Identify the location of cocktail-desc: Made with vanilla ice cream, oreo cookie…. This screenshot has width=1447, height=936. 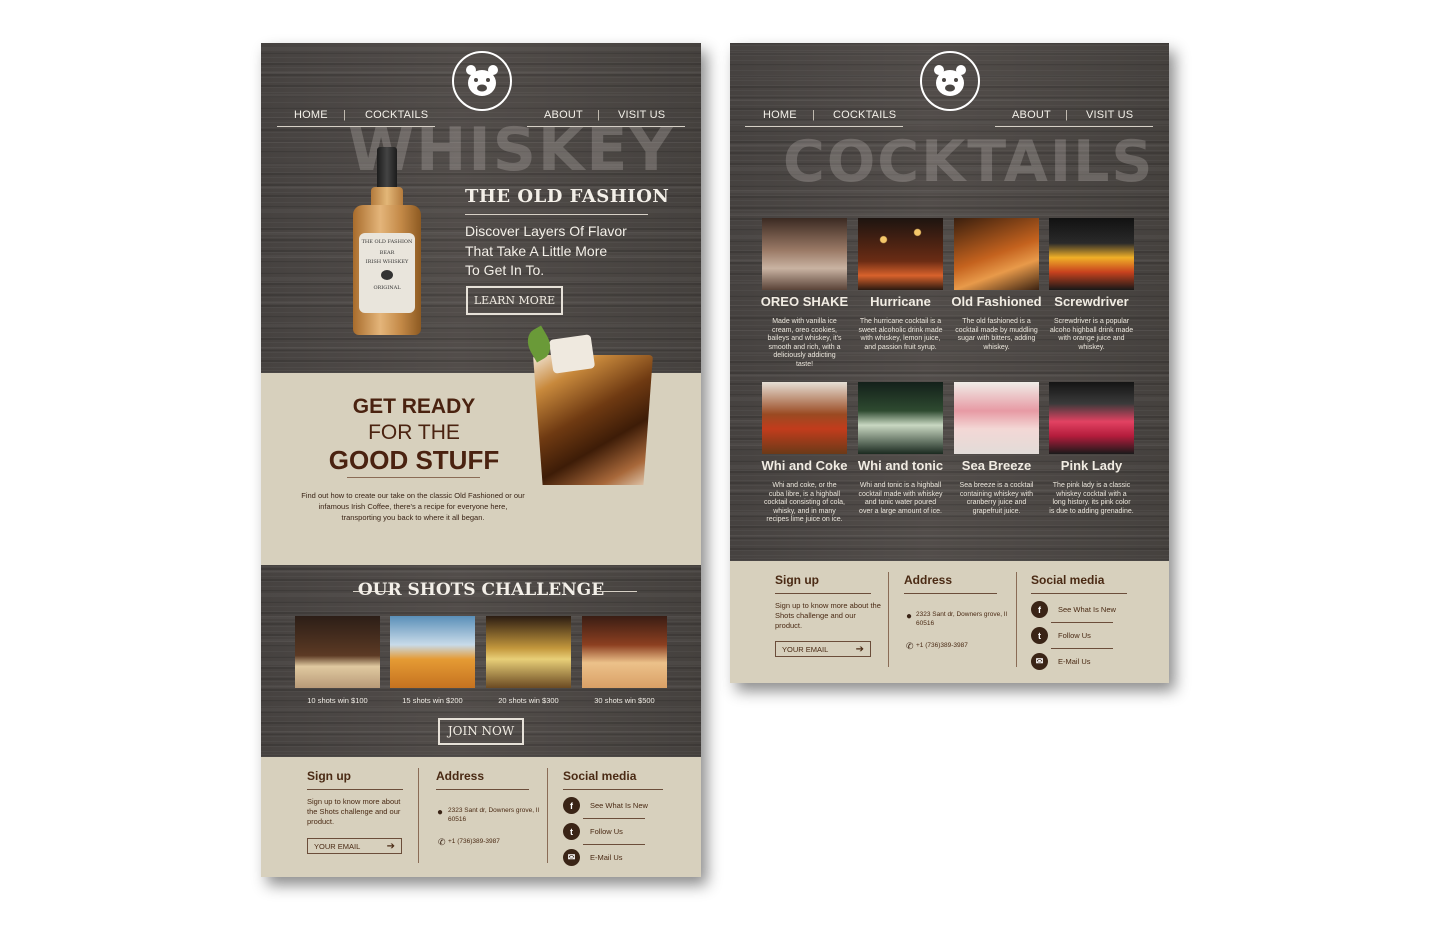
(804, 343).